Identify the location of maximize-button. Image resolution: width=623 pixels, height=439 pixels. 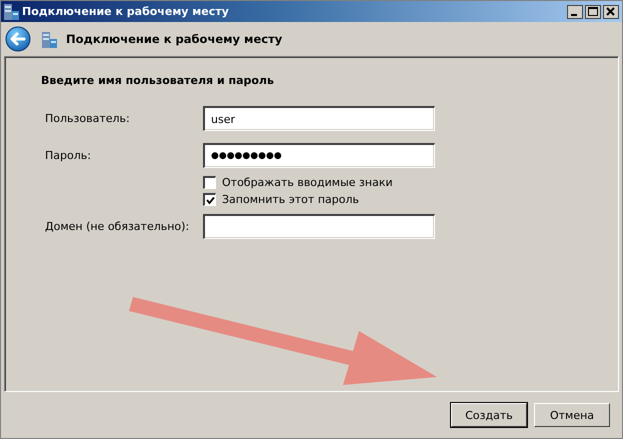
(593, 11).